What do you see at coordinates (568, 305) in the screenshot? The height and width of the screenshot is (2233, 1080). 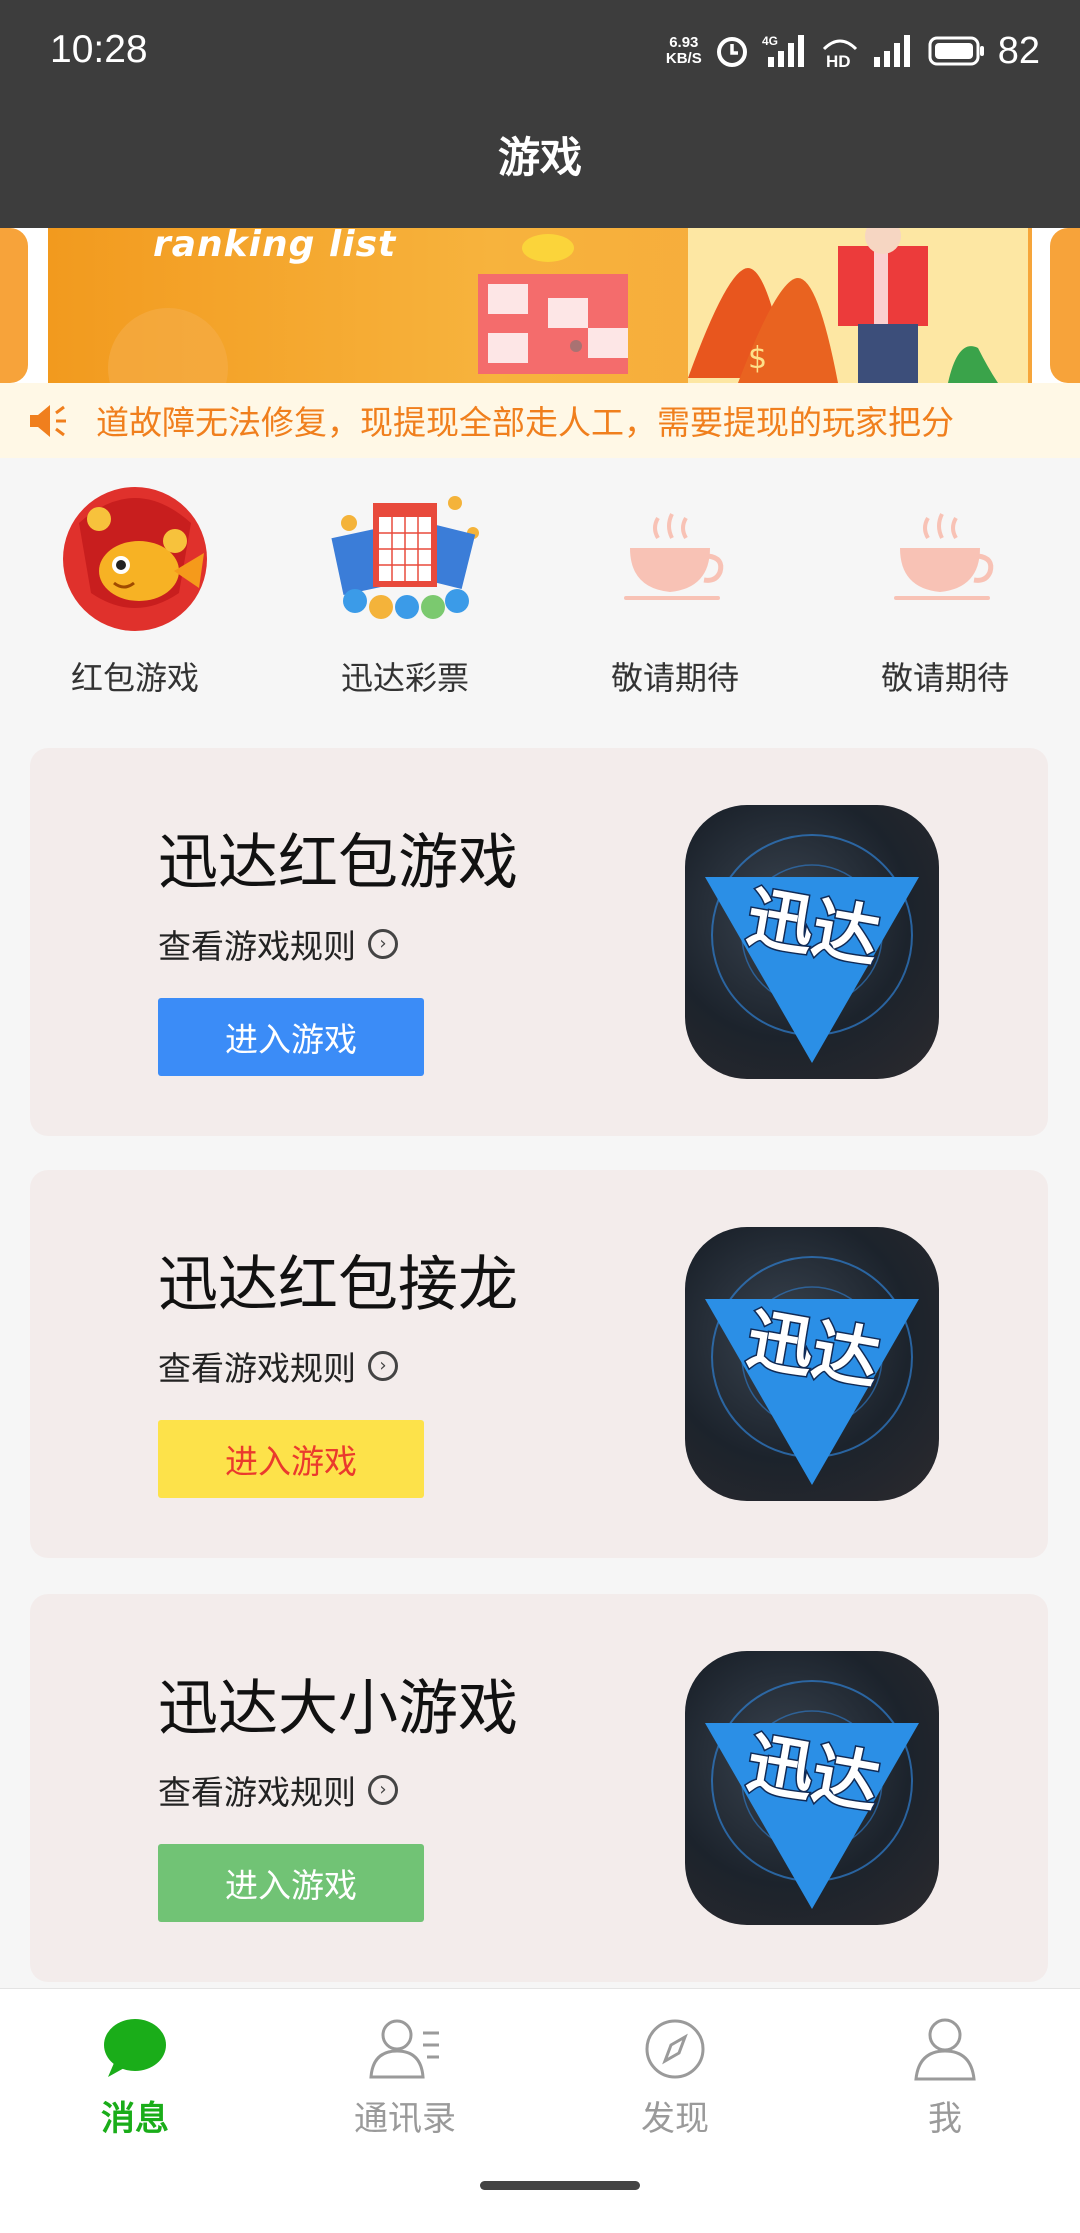 I see `banner-illustration: $` at bounding box center [568, 305].